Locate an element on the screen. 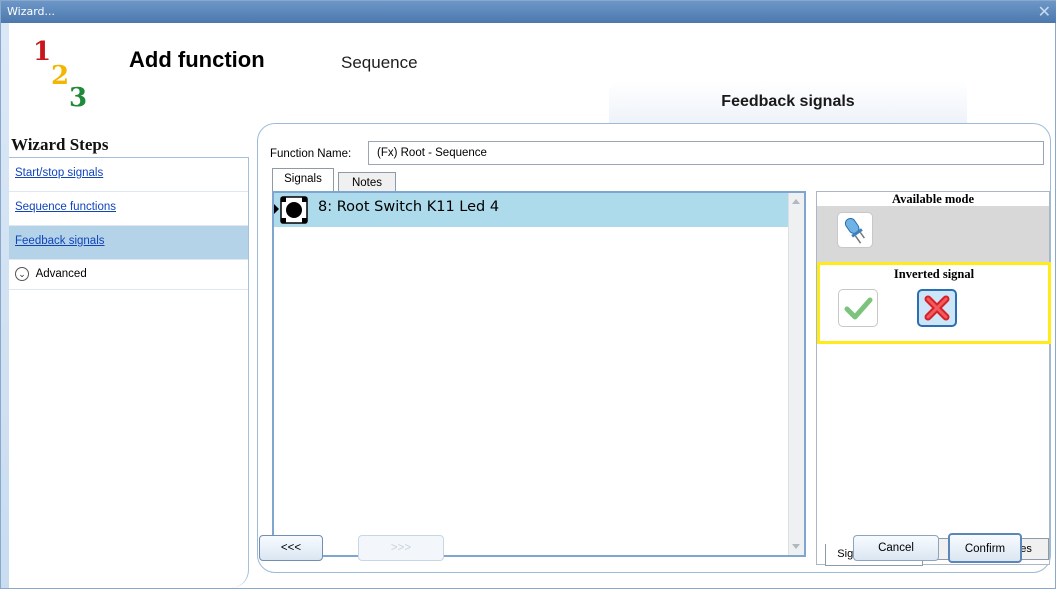  next-button: >>> is located at coordinates (401, 548).